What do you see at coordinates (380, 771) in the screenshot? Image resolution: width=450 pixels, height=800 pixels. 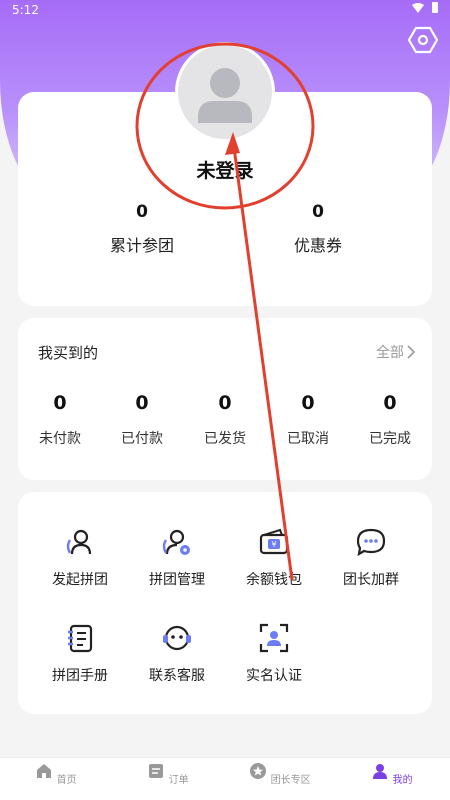 I see `user-icon` at bounding box center [380, 771].